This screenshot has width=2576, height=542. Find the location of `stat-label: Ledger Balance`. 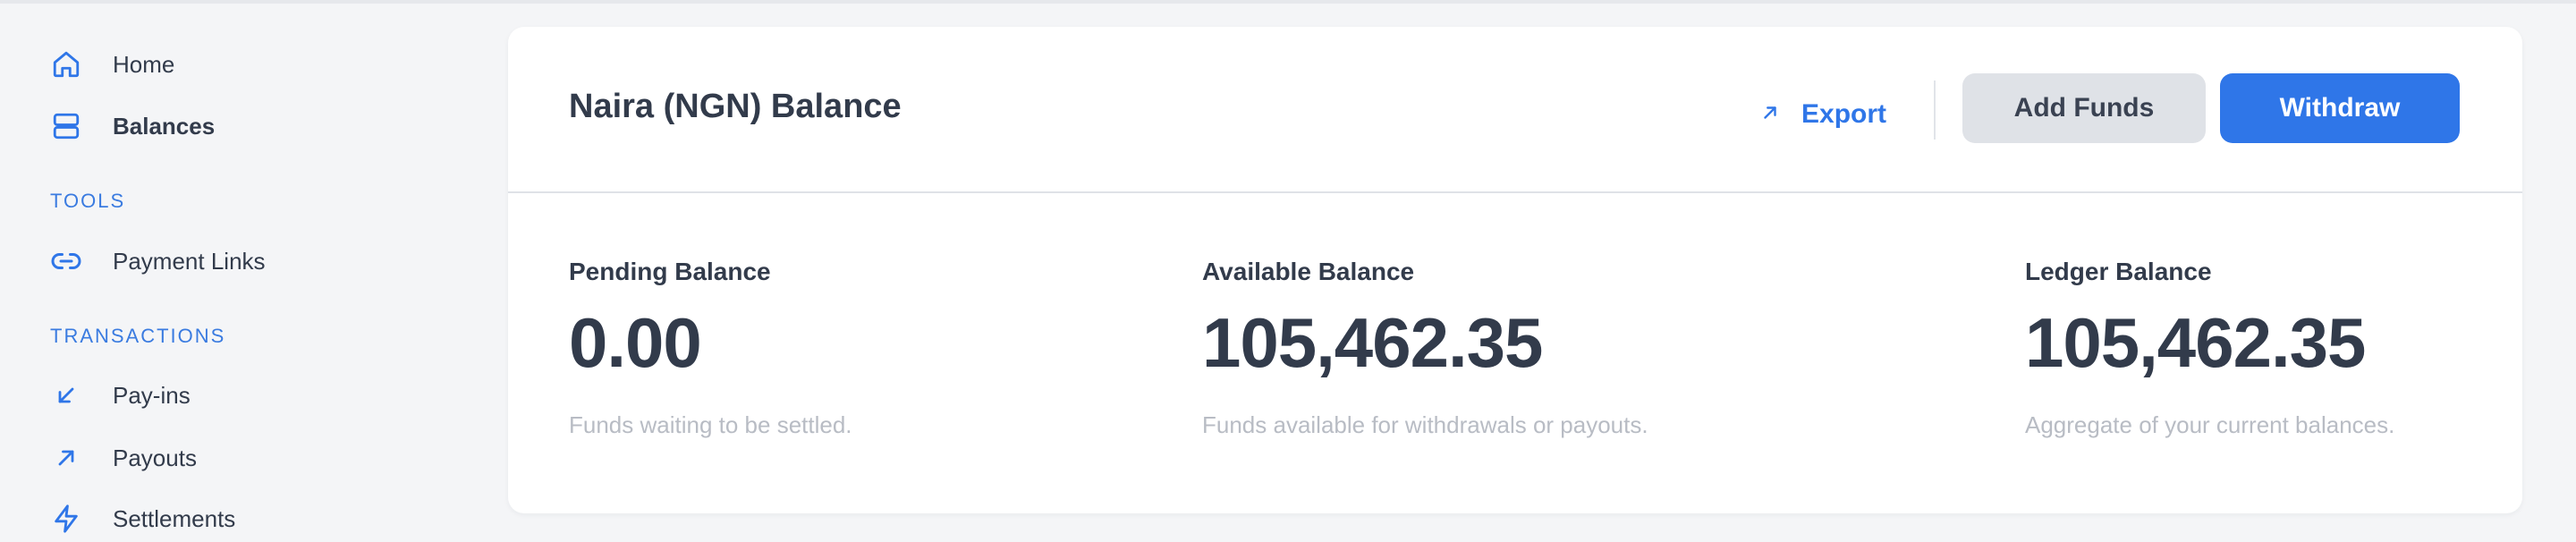

stat-label: Ledger Balance is located at coordinates (2118, 271).